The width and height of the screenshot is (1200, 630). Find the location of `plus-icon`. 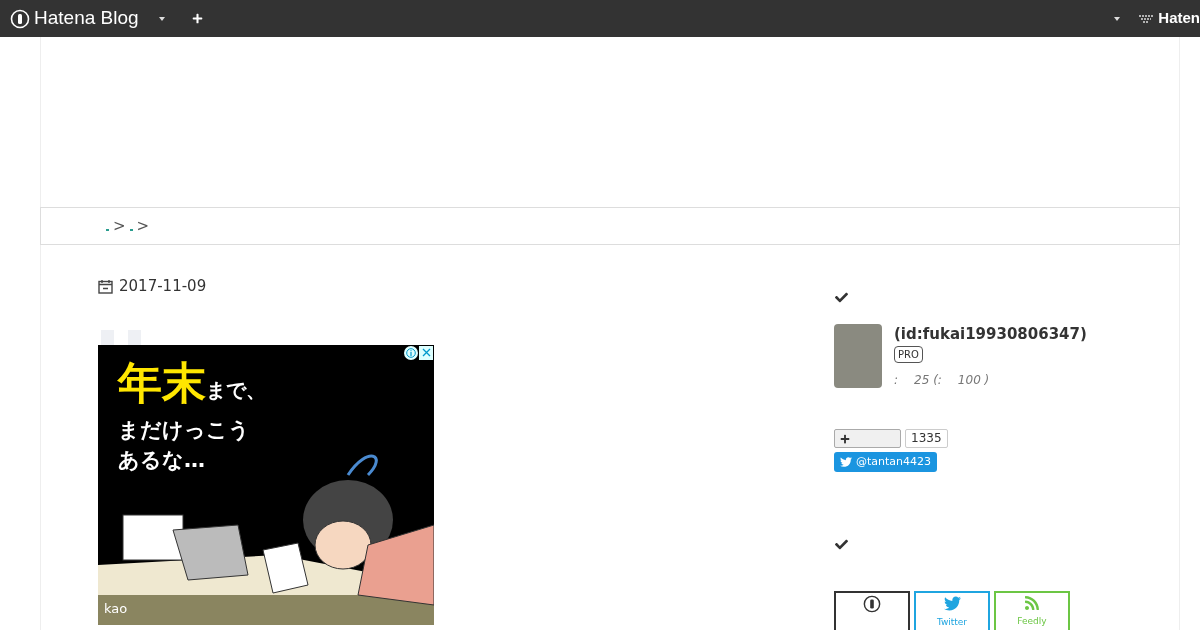

plus-icon is located at coordinates (845, 438).